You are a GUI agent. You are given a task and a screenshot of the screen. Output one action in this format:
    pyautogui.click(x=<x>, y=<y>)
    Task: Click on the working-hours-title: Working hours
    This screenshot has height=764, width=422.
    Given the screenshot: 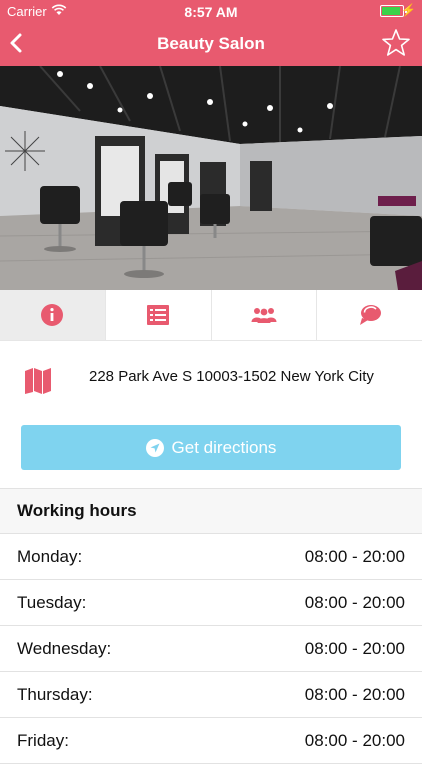 What is the action you would take?
    pyautogui.click(x=211, y=511)
    